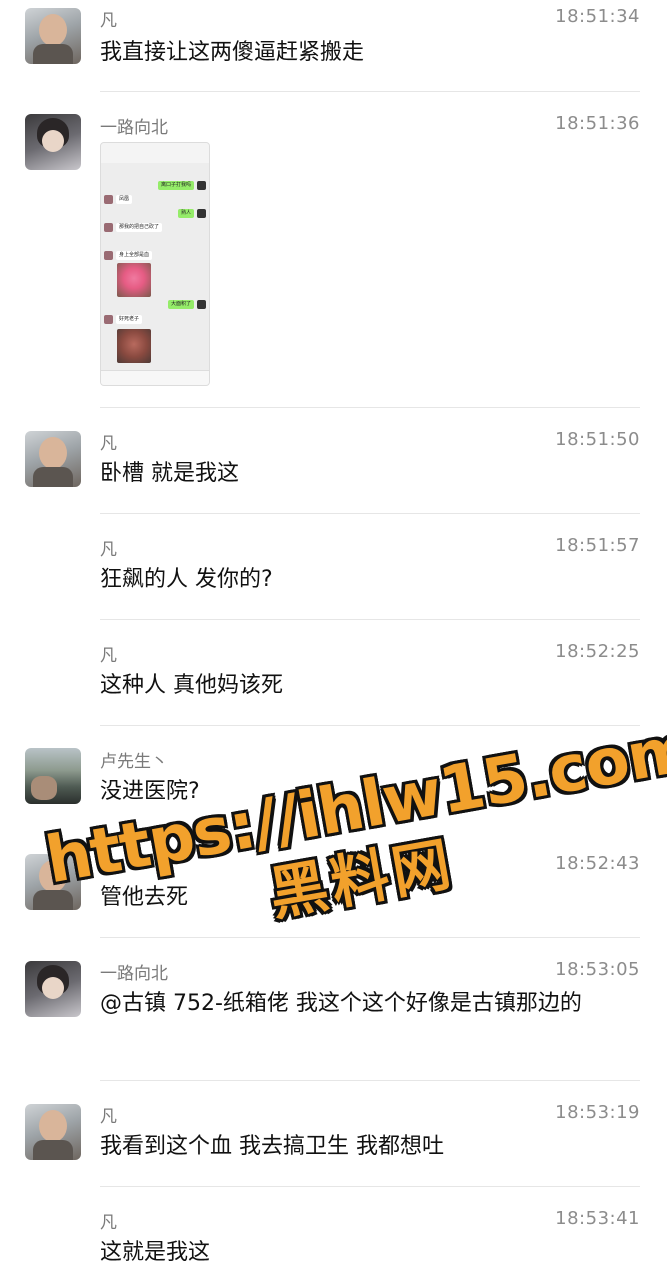  What do you see at coordinates (185, 213) in the screenshot?
I see `thumb-bubble: 熟人` at bounding box center [185, 213].